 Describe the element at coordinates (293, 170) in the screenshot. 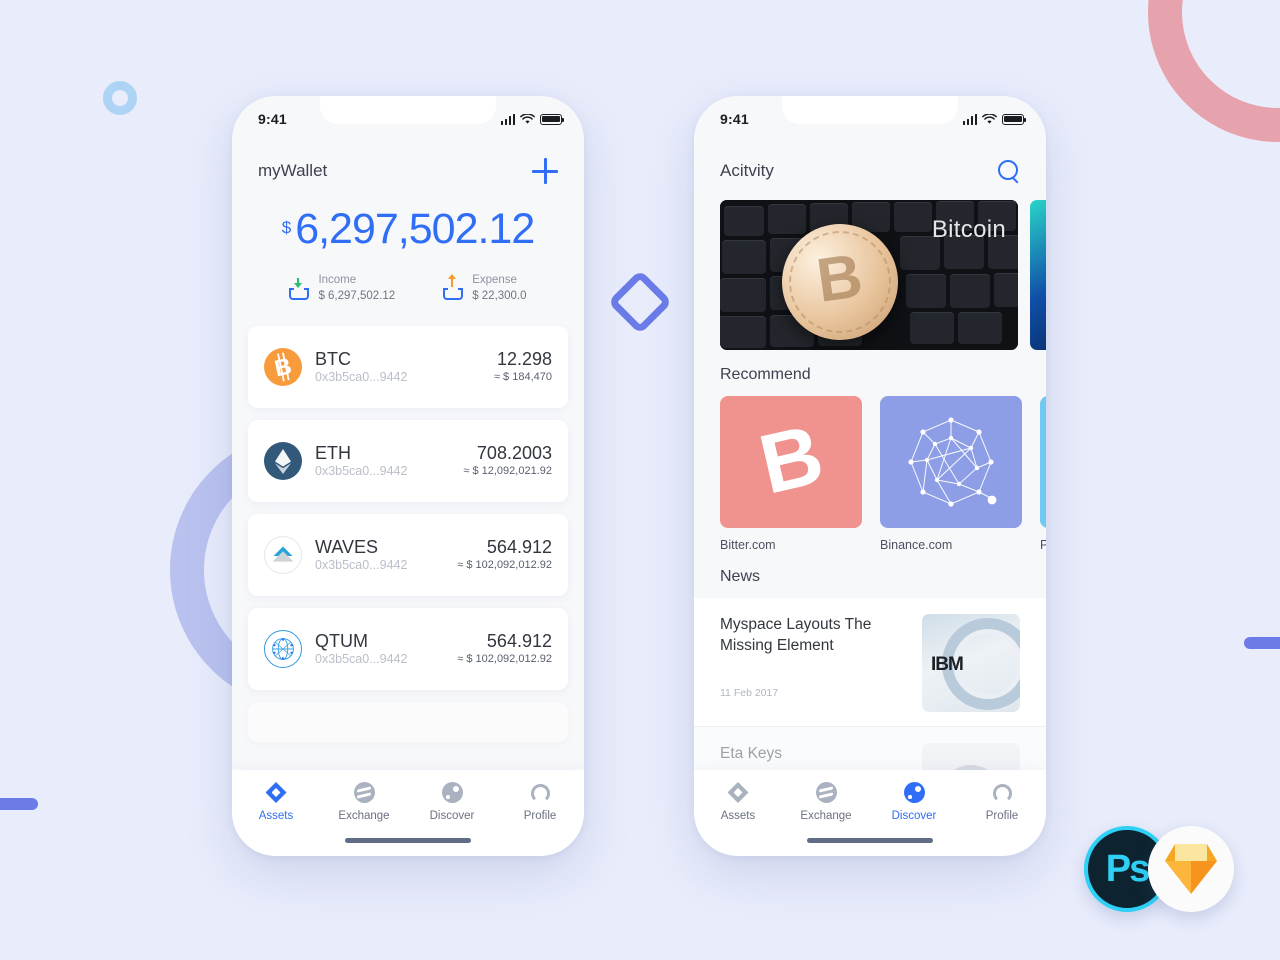

I see `page-title: myWallet` at that location.